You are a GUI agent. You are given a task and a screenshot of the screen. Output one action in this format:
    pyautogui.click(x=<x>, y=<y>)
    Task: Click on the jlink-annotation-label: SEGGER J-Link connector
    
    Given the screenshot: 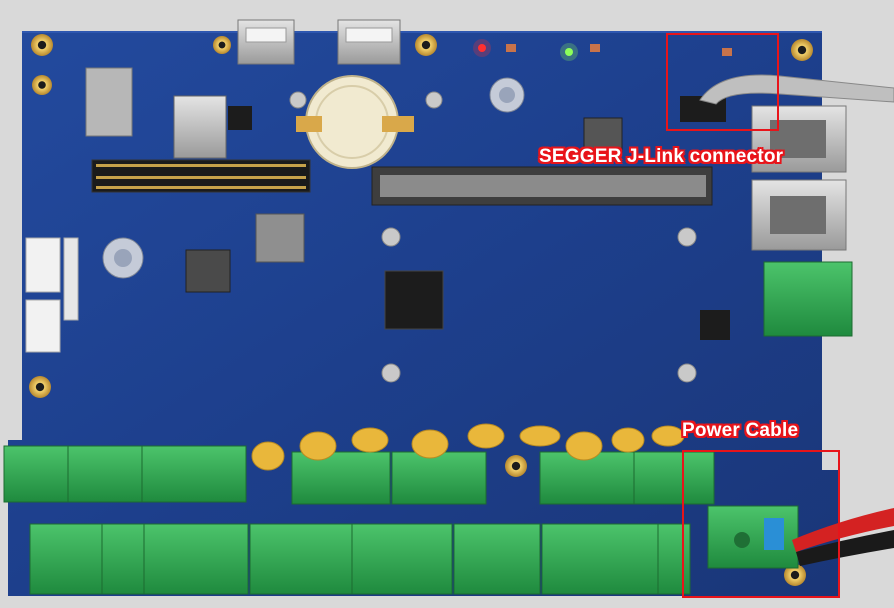 What is the action you would take?
    pyautogui.click(x=661, y=156)
    